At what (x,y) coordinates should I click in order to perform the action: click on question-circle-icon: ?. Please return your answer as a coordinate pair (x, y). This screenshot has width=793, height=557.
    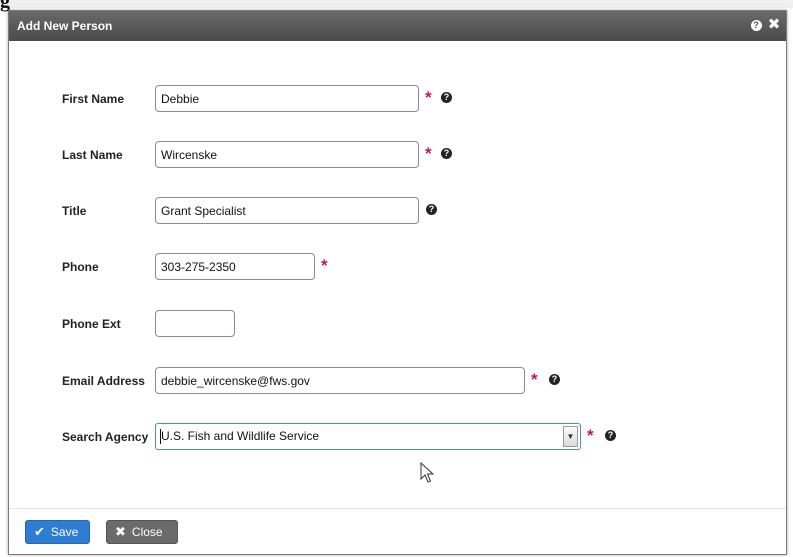
    Looking at the image, I should click on (756, 25).